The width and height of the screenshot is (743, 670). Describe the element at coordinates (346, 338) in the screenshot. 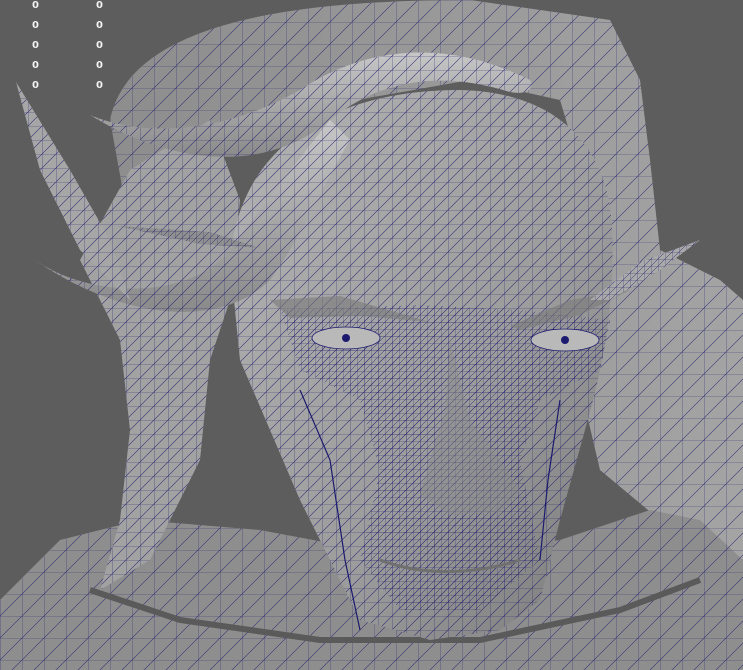

I see `left-eye-pupil` at that location.